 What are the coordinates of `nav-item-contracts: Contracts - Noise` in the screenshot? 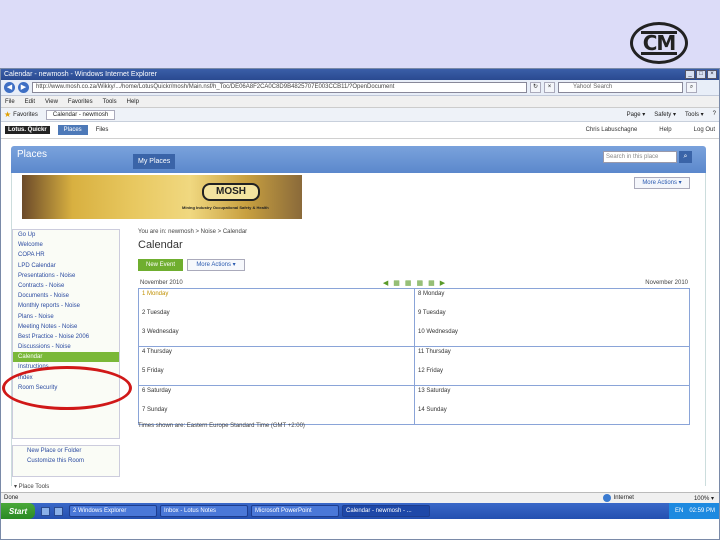 It's located at (66, 286).